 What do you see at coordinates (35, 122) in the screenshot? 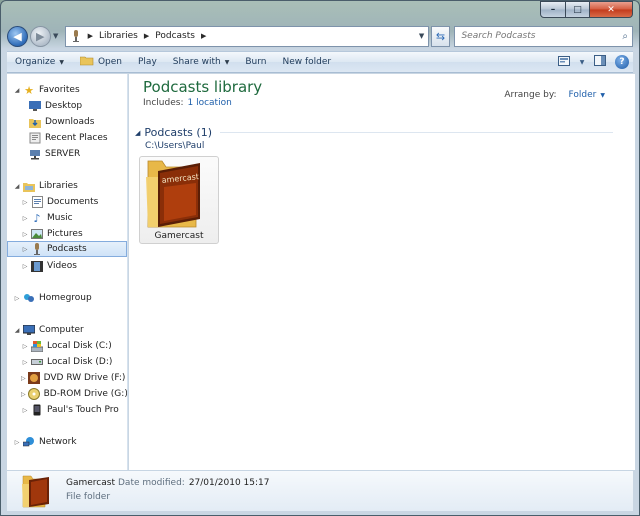
I see `downloads-icon` at bounding box center [35, 122].